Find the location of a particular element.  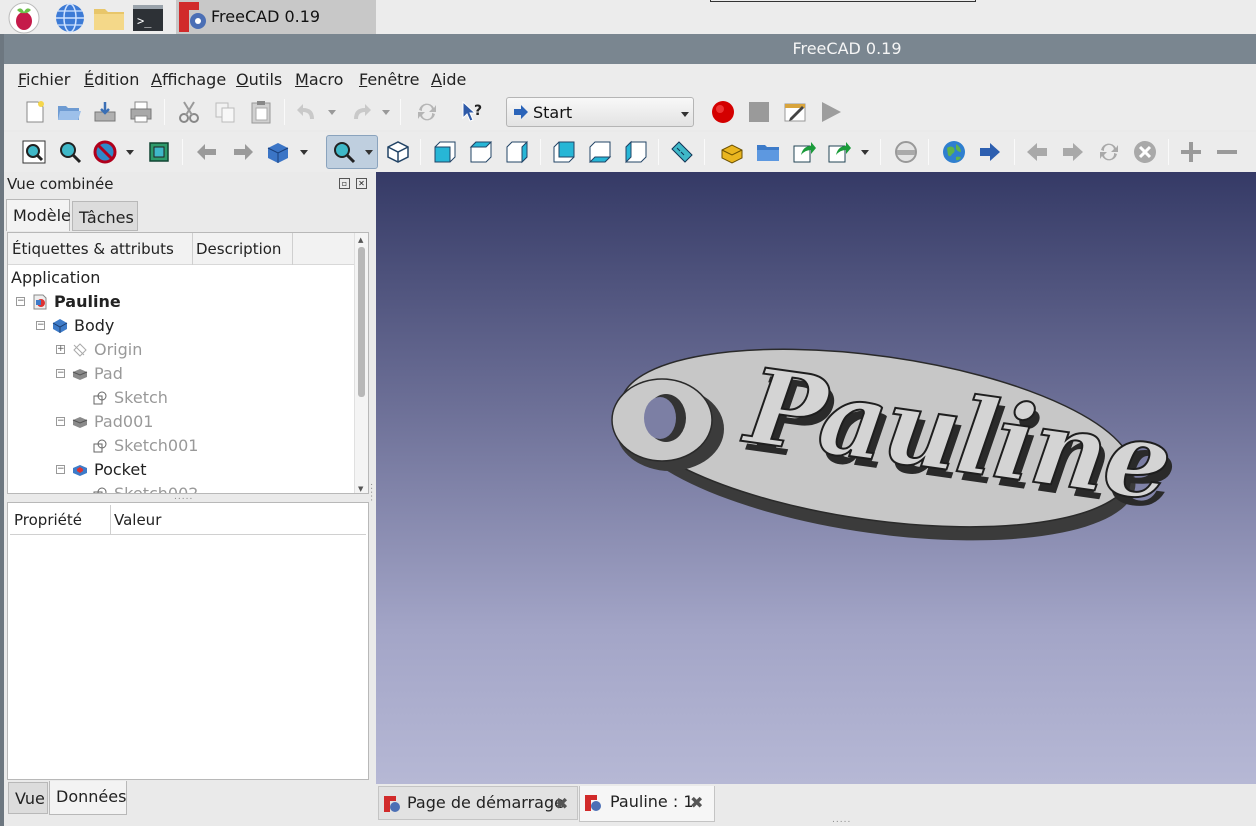

copy-icon is located at coordinates (225, 112).